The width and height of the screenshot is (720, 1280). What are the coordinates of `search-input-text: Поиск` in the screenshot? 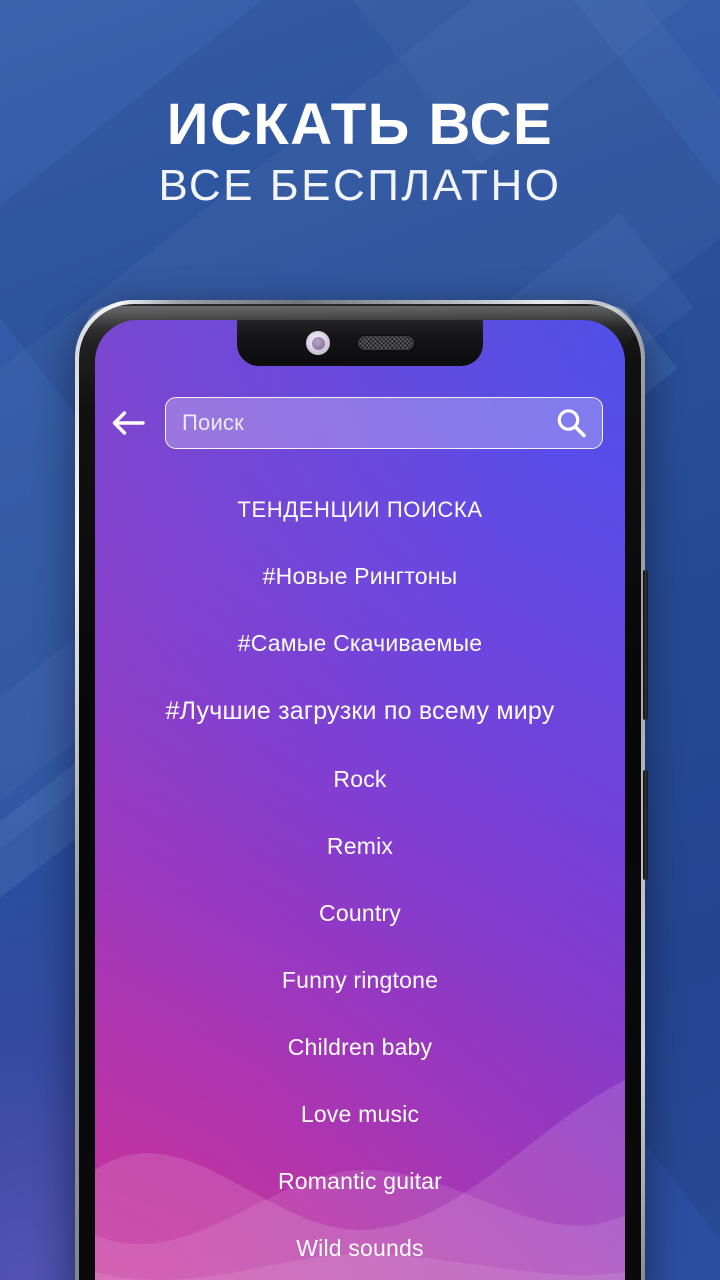 It's located at (213, 422).